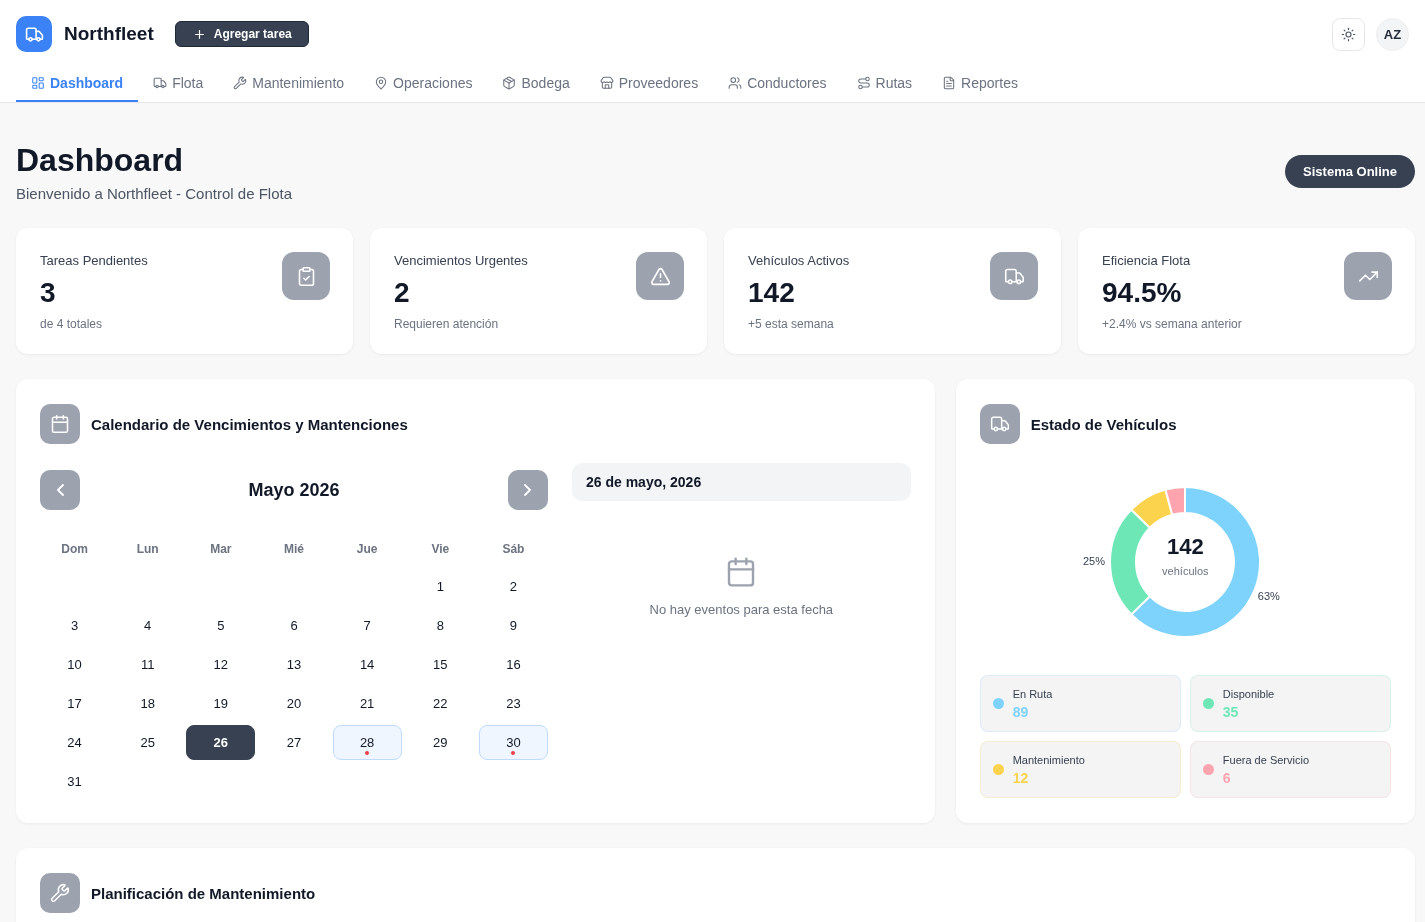 The height and width of the screenshot is (922, 1425). Describe the element at coordinates (74, 549) in the screenshot. I see `weekday-label: Dom` at that location.